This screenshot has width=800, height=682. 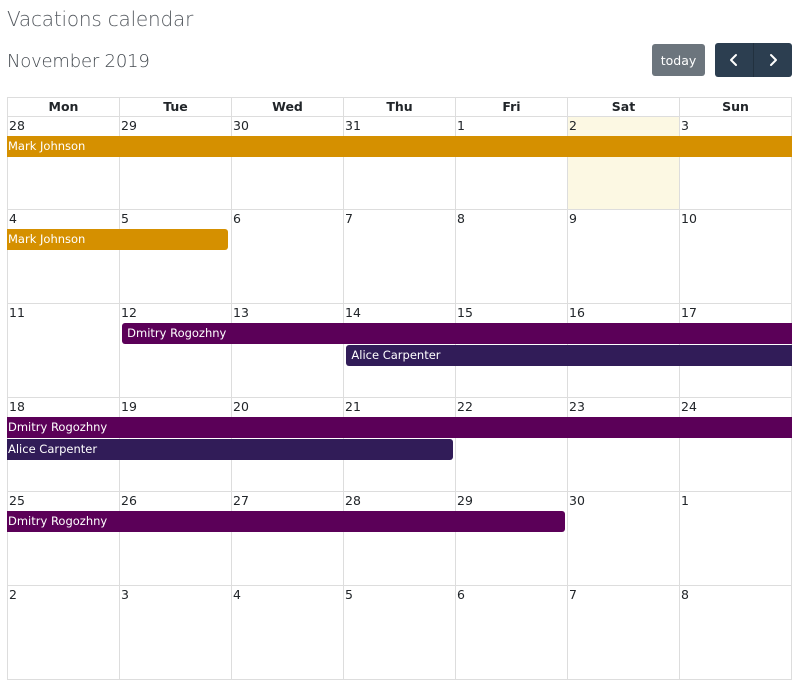 I want to click on page-title: Vacations calendar, so click(x=100, y=19).